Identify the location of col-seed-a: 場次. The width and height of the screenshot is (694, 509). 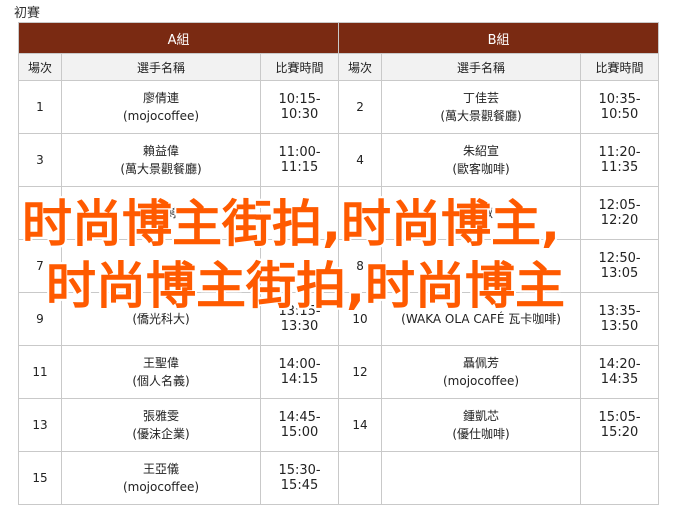
(40, 67).